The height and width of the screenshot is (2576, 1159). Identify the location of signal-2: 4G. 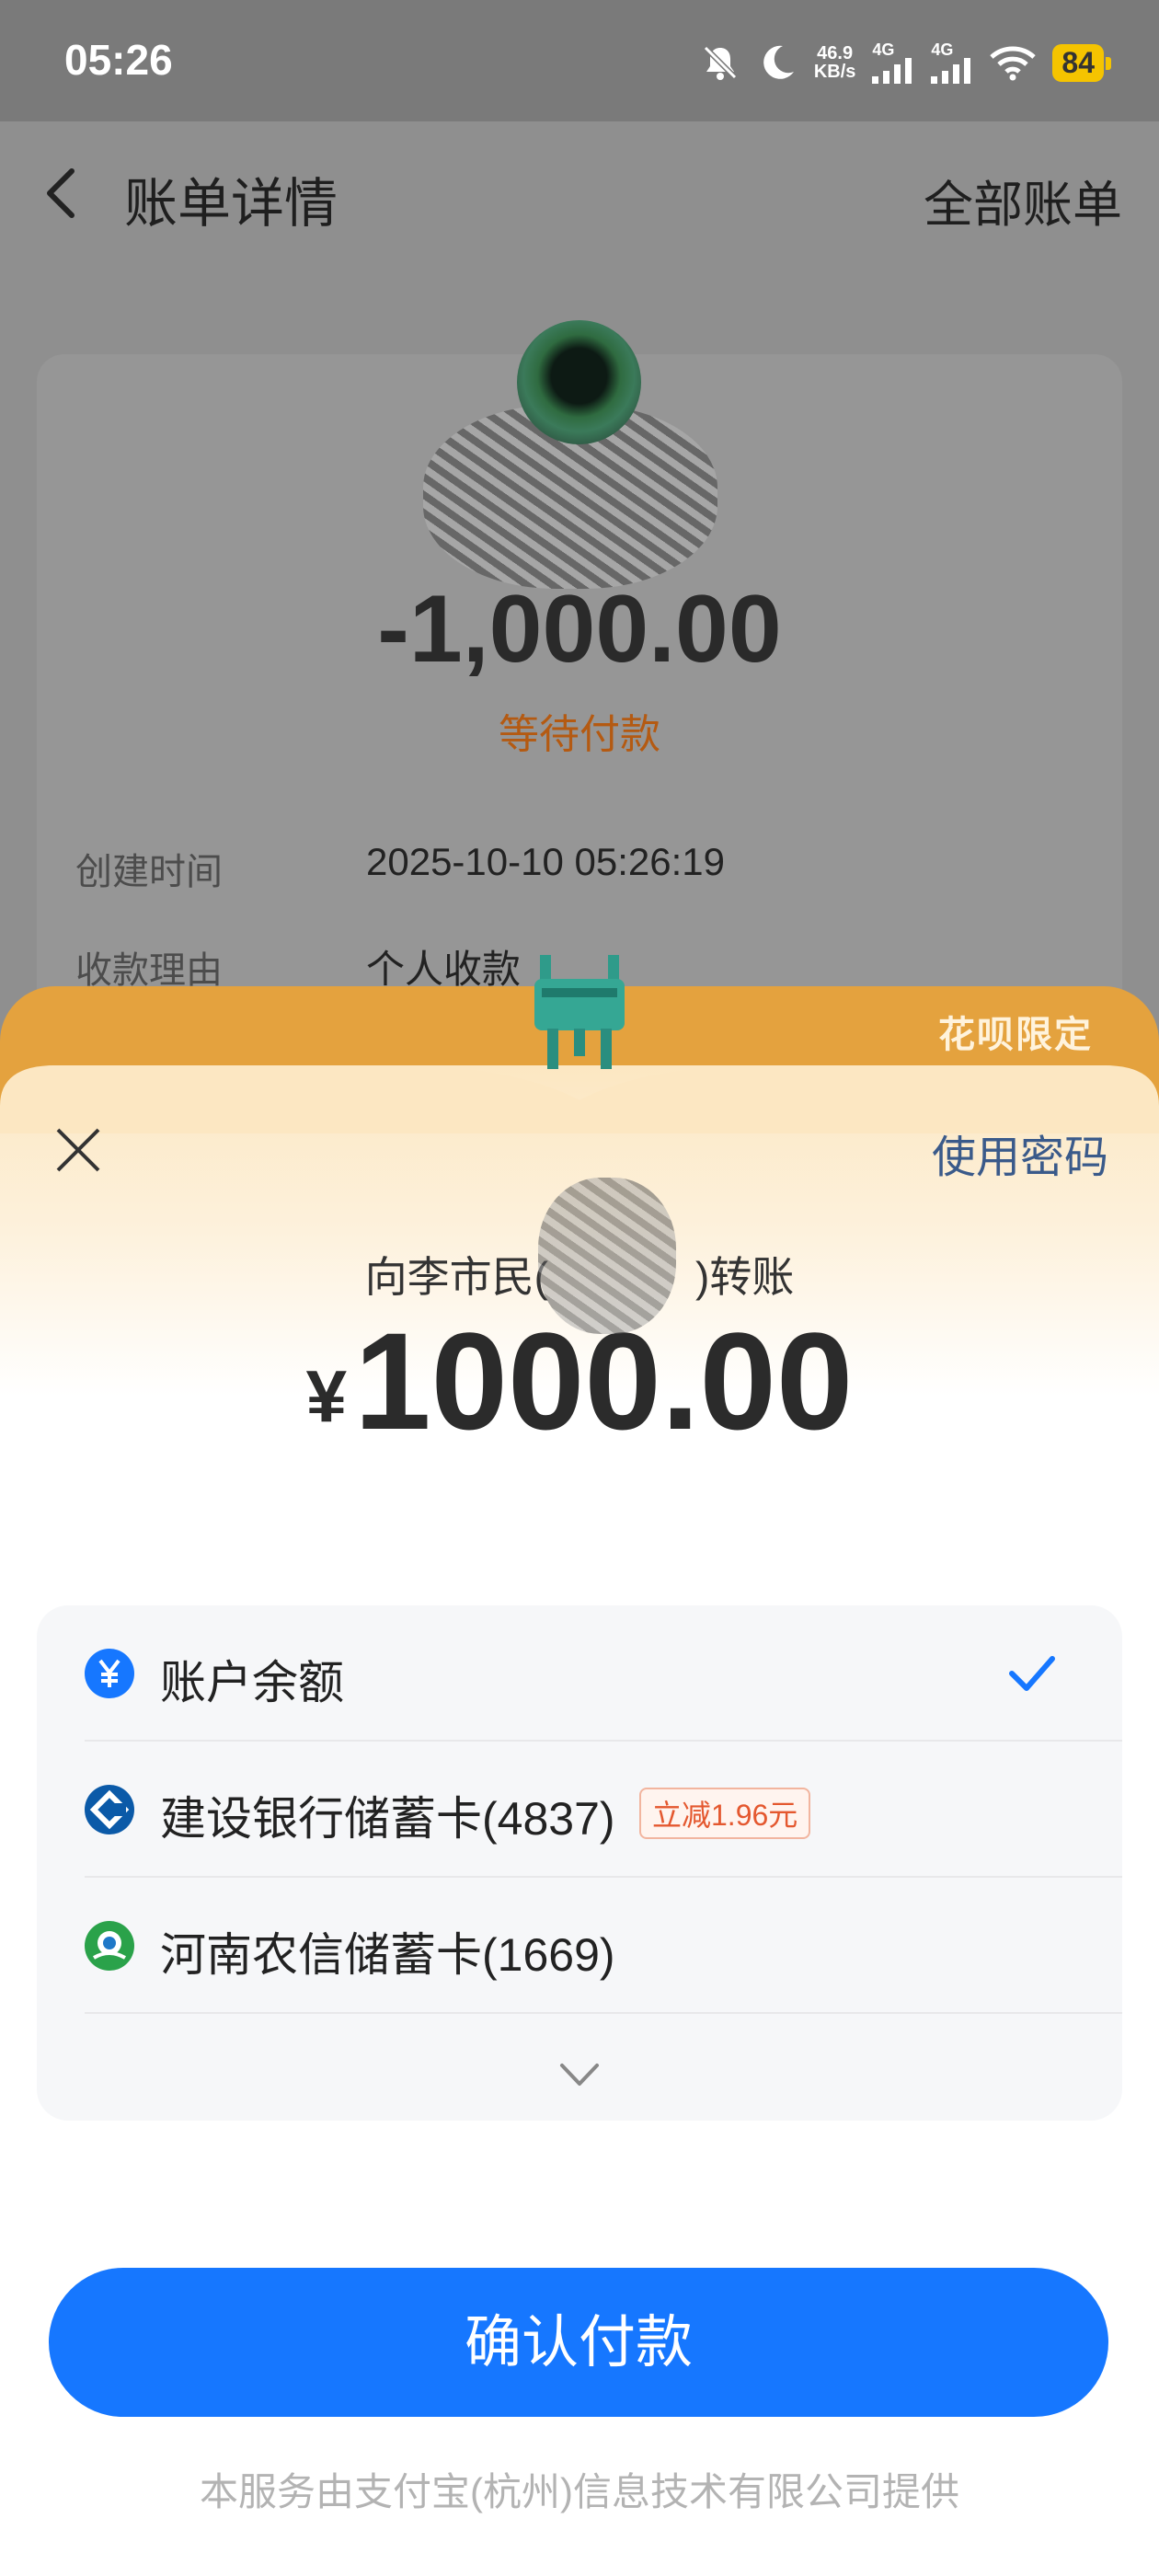
(952, 62).